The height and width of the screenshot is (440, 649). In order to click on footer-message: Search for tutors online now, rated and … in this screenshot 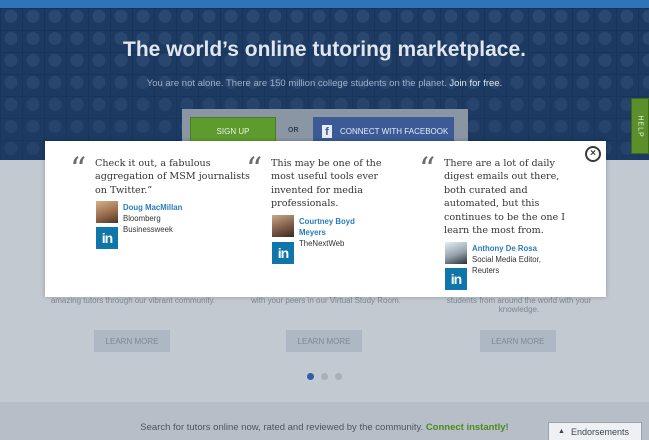, I will do `click(282, 427)`.